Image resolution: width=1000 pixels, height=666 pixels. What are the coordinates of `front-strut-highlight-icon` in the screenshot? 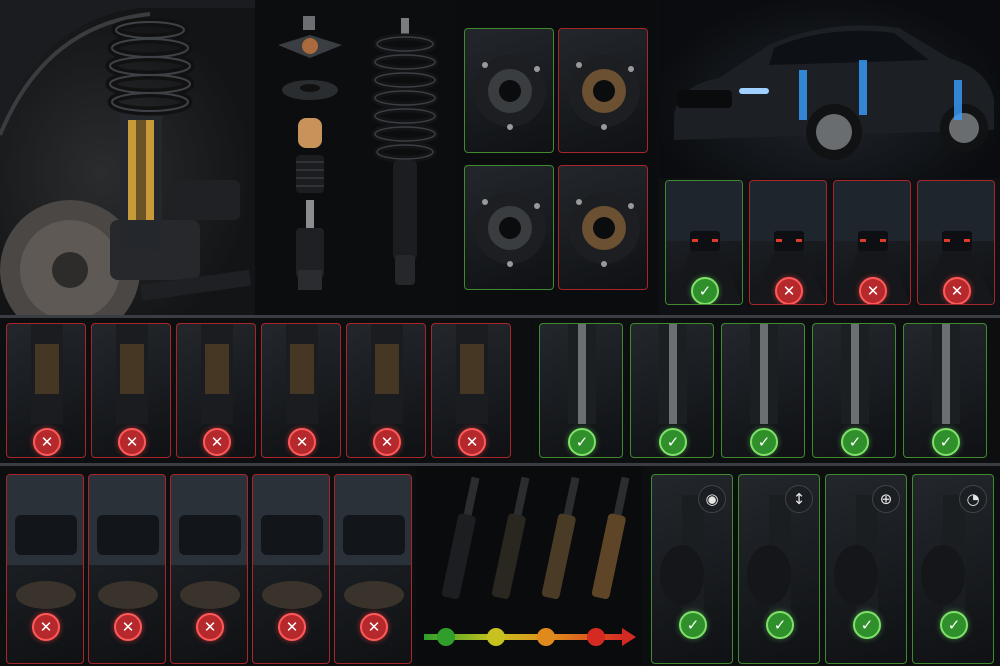 It's located at (803, 95).